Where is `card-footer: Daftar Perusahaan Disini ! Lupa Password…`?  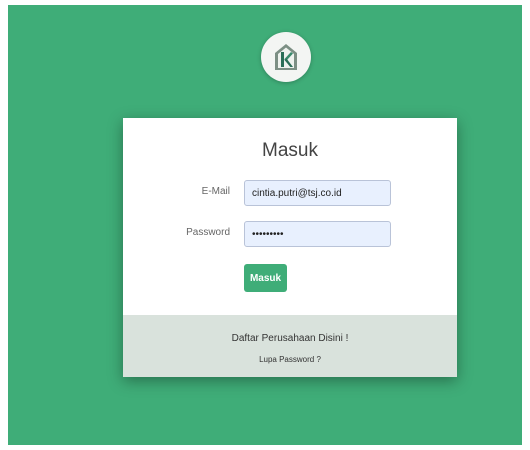 card-footer: Daftar Perusahaan Disini ! Lupa Password… is located at coordinates (290, 346).